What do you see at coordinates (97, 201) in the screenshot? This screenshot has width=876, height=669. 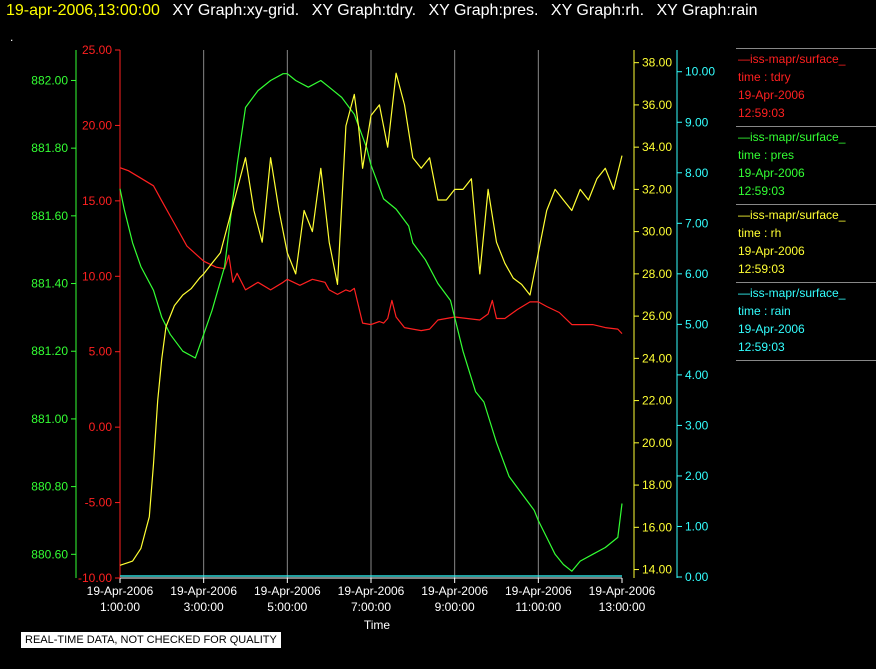 I see `tdry-tick-label: 15.00` at bounding box center [97, 201].